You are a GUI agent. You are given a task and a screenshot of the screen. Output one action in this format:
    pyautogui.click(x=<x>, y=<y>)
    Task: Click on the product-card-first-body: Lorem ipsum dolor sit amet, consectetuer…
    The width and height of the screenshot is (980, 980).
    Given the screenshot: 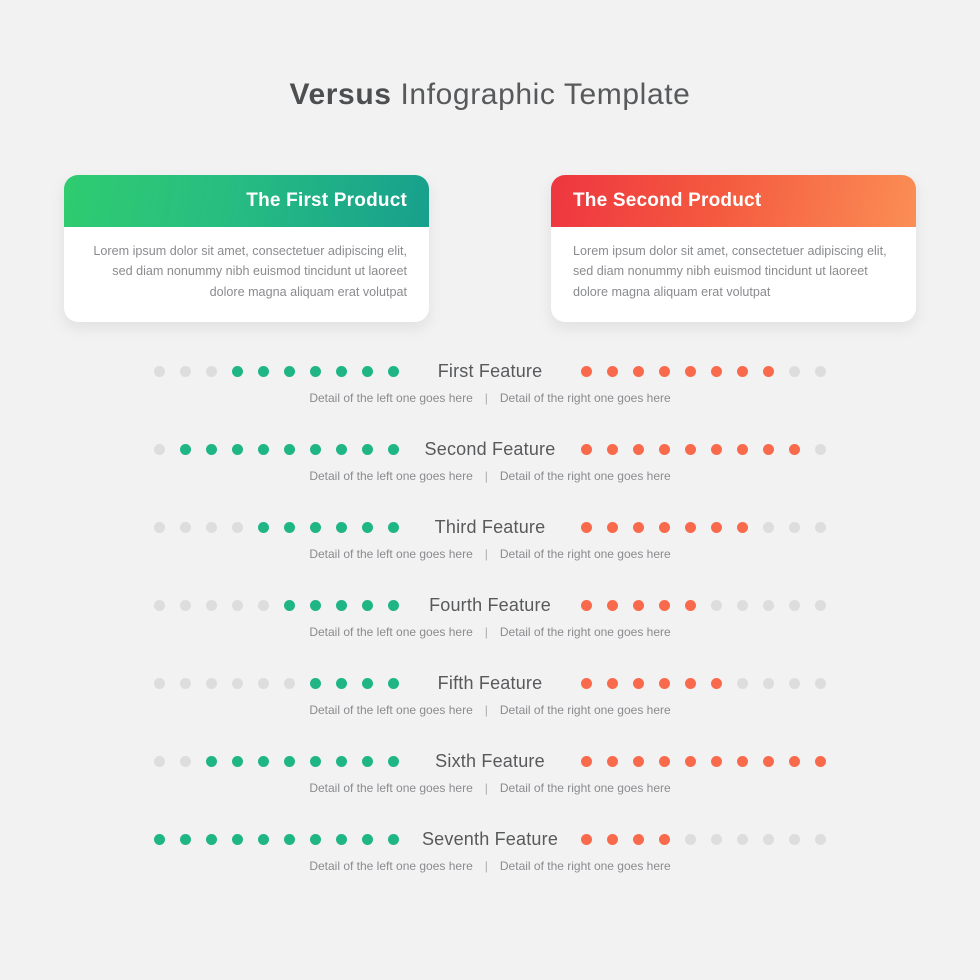 What is the action you would take?
    pyautogui.click(x=250, y=271)
    